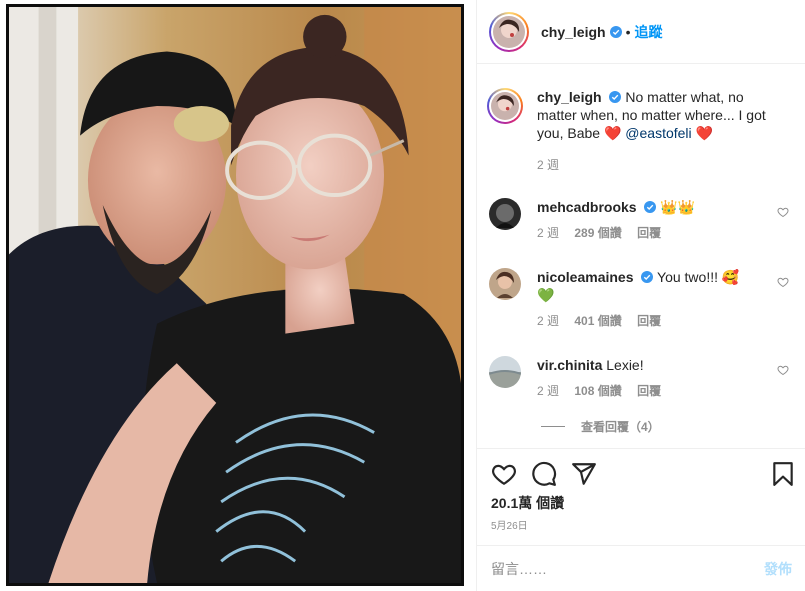 This screenshot has width=805, height=591. Describe the element at coordinates (678, 207) in the screenshot. I see `comment-text: 👑👑` at that location.